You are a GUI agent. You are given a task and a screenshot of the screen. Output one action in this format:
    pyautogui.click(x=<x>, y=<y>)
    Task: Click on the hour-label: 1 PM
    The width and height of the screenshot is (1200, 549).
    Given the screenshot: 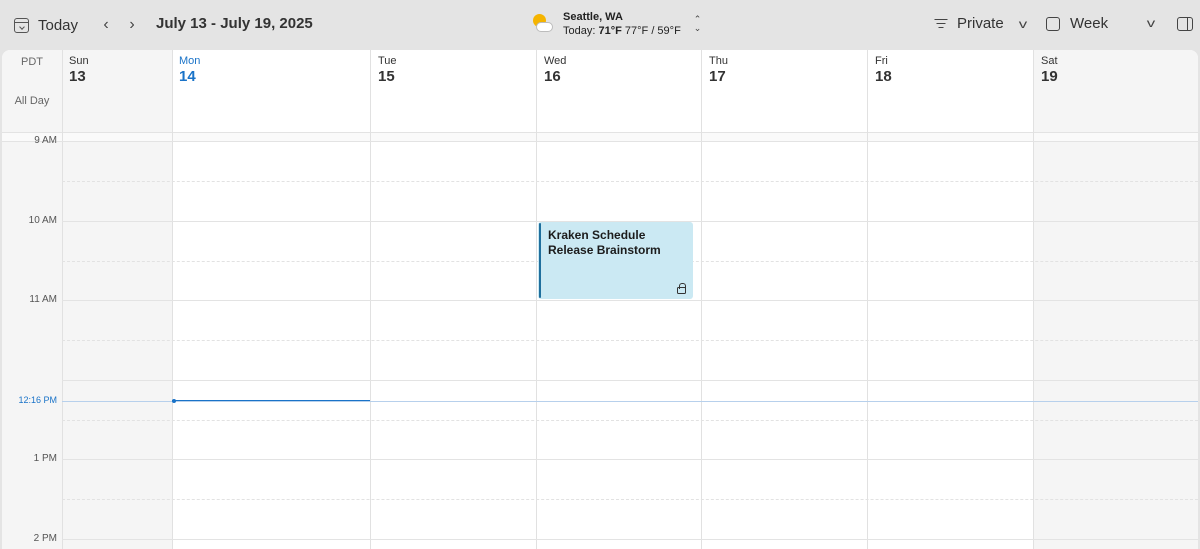 What is the action you would take?
    pyautogui.click(x=45, y=458)
    